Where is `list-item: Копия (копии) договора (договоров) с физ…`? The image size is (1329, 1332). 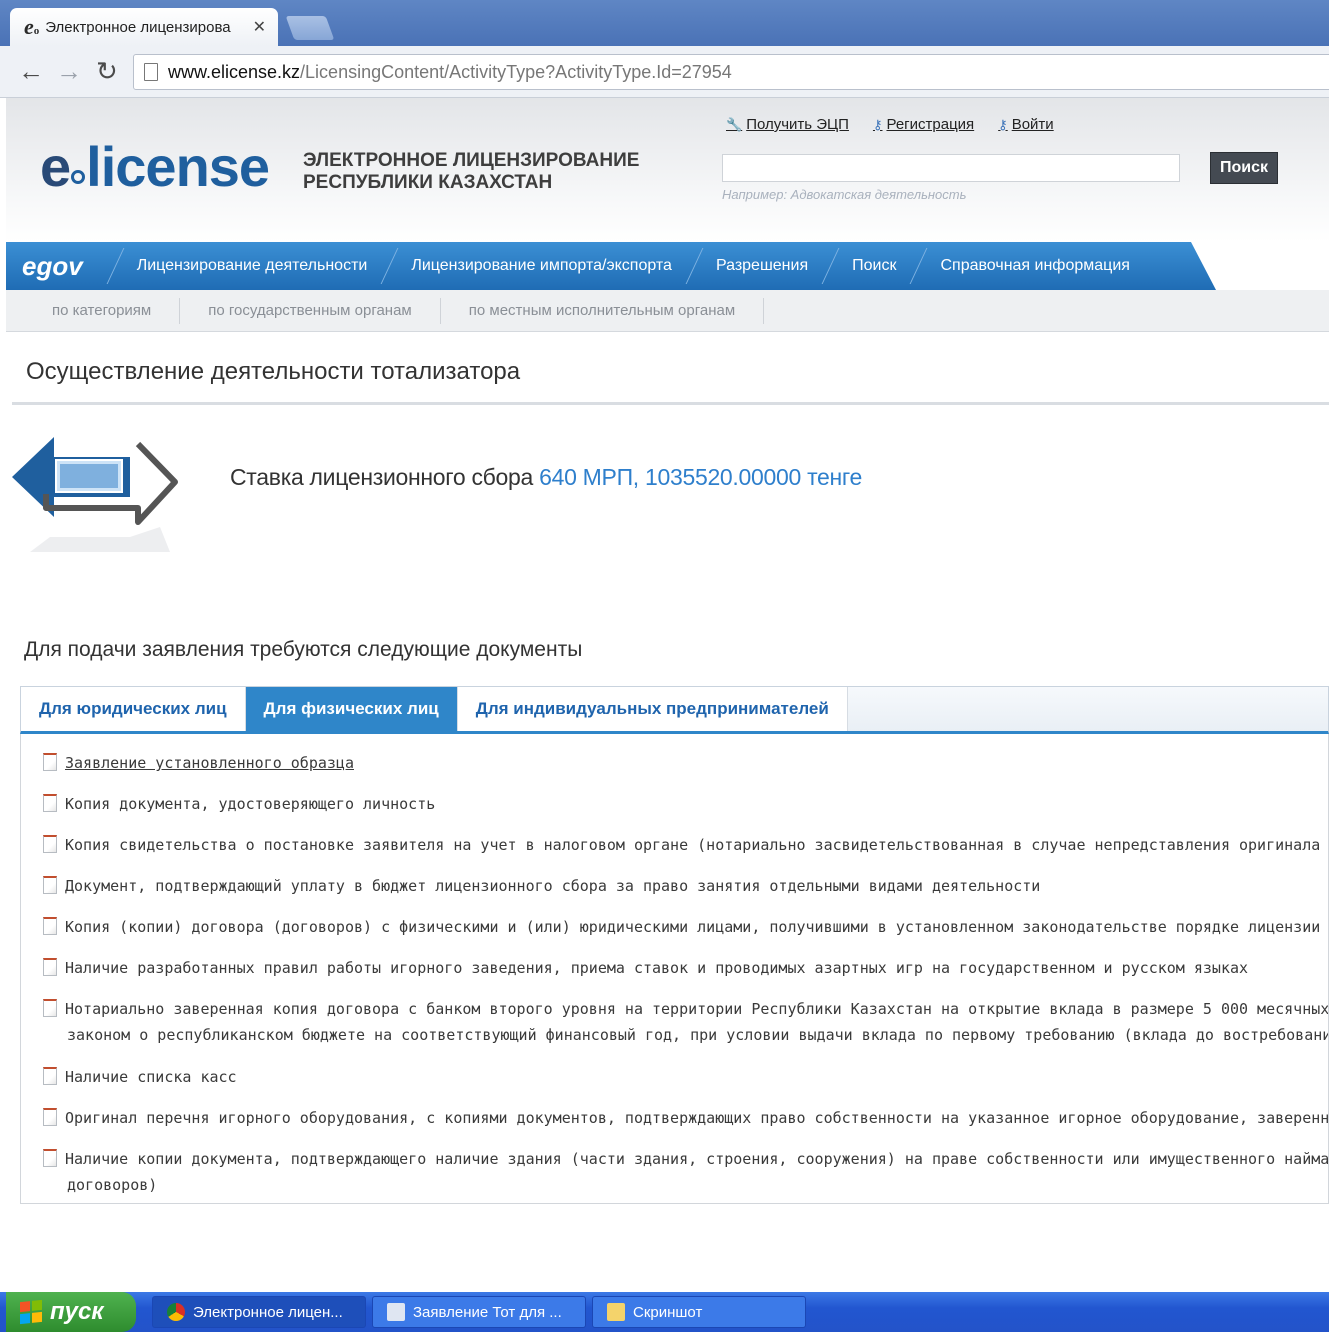 list-item: Копия (копии) договора (договоров) с физ… is located at coordinates (681, 927).